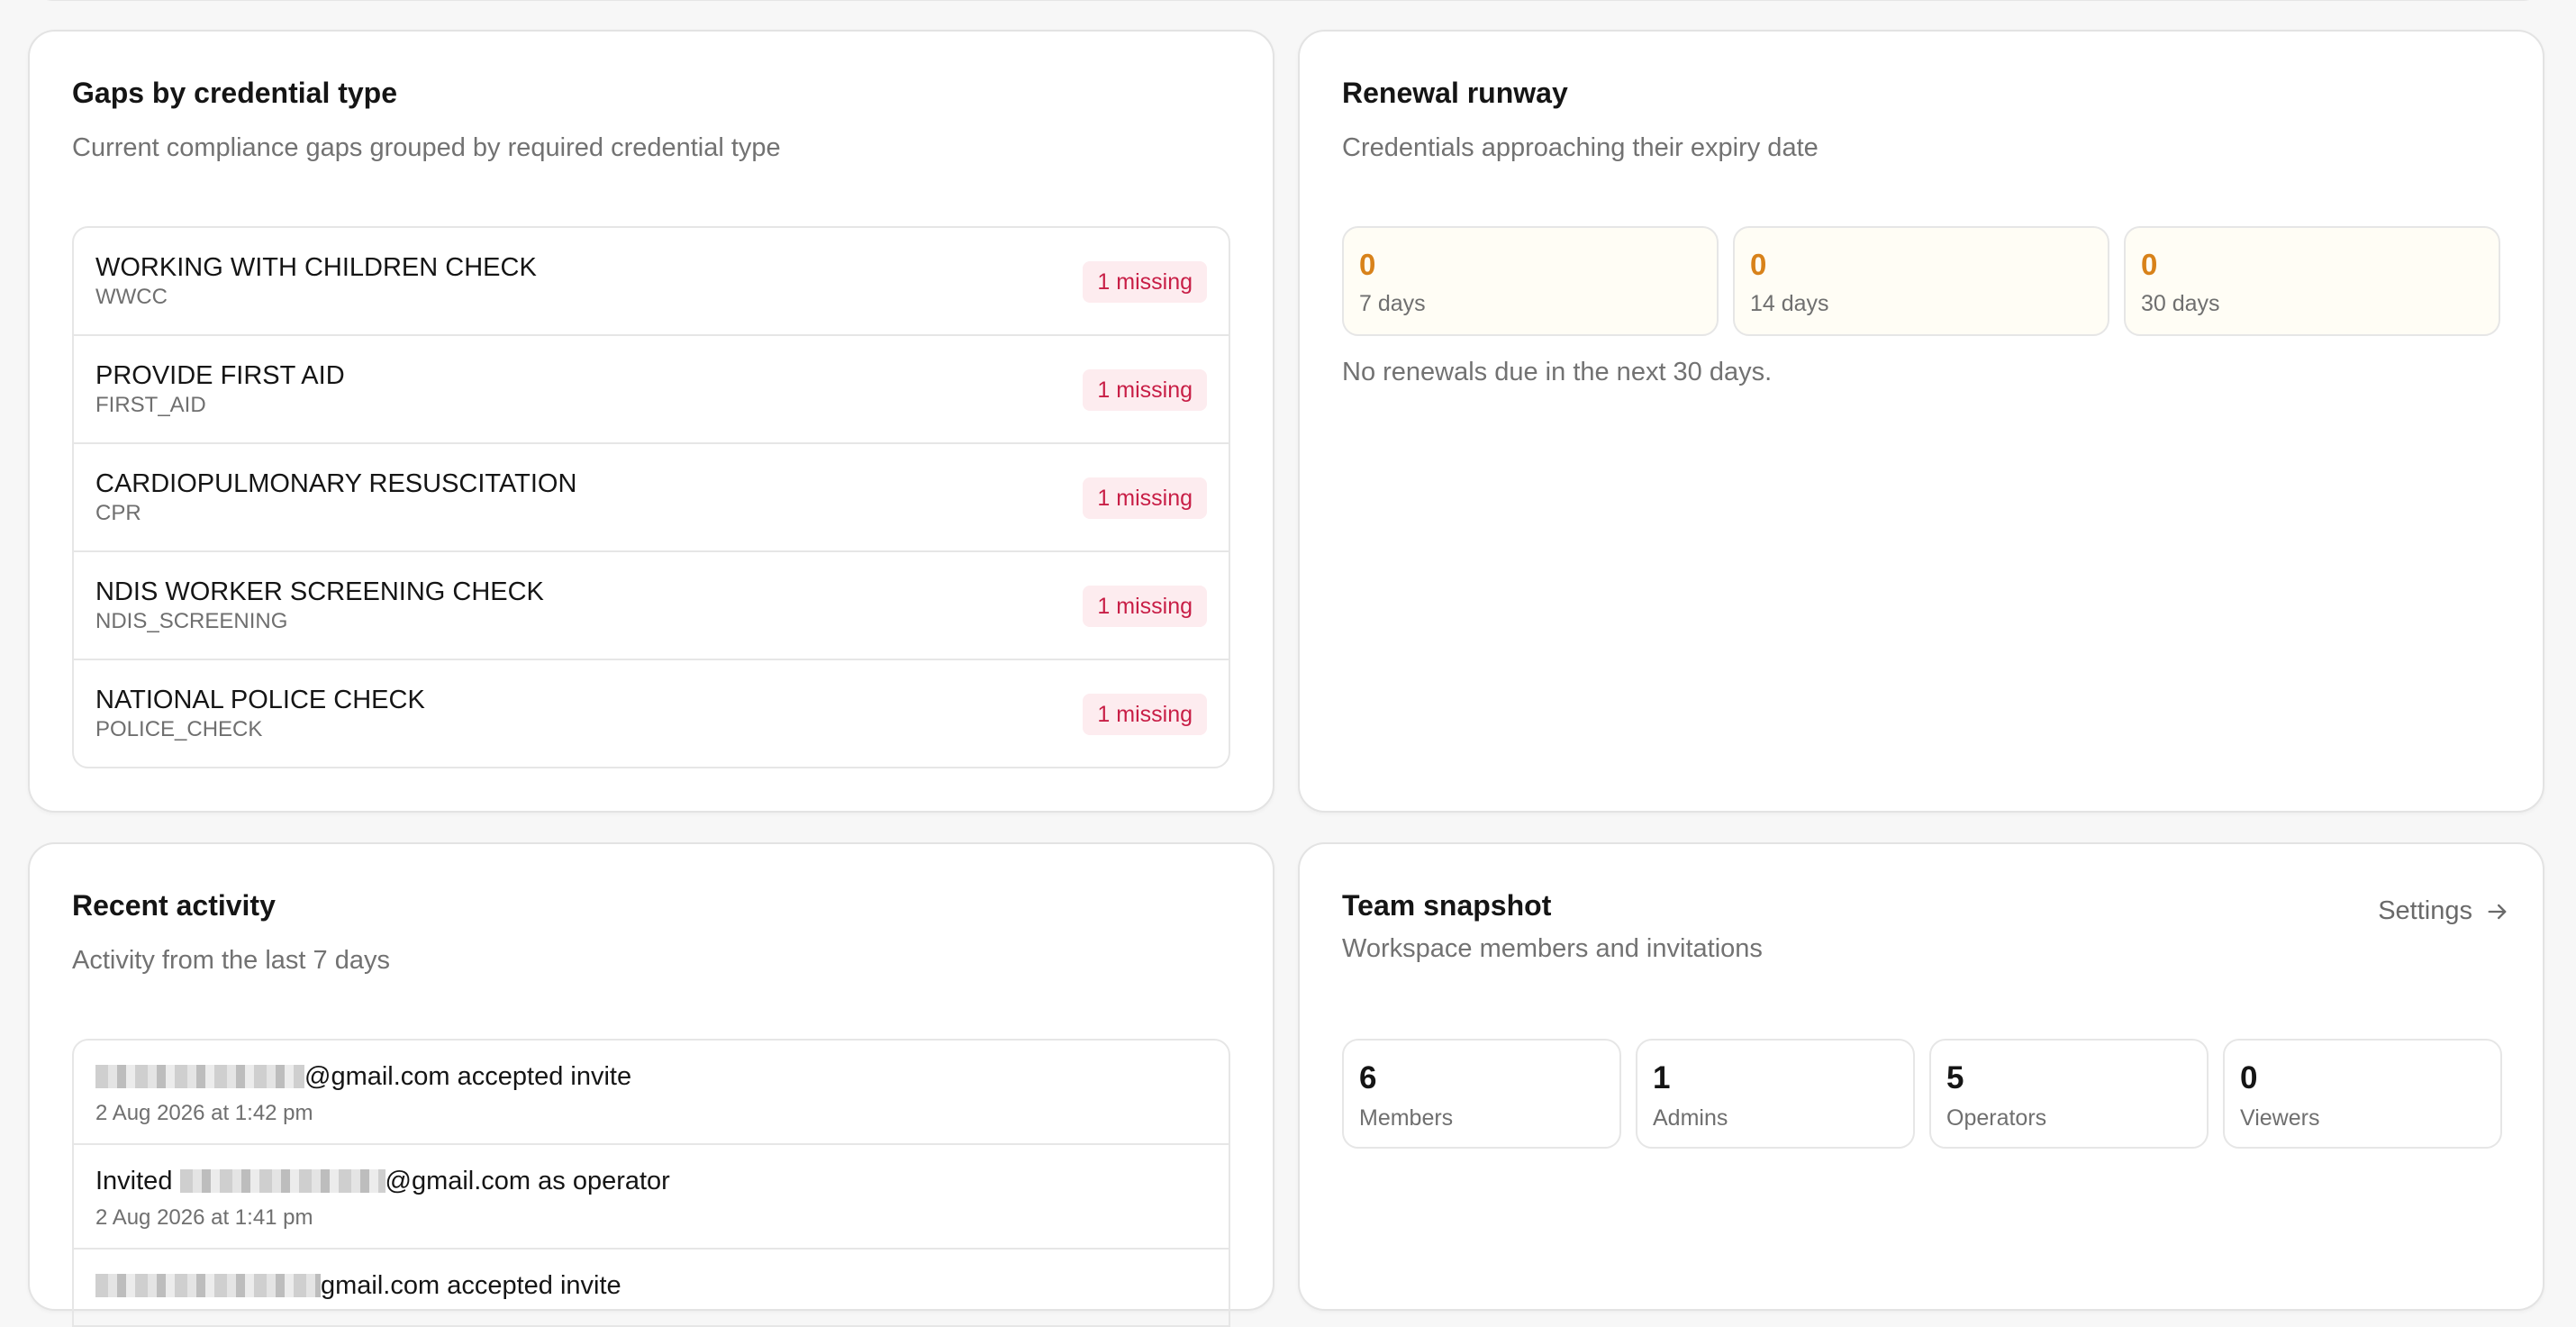 The width and height of the screenshot is (2576, 1327). Describe the element at coordinates (1789, 303) in the screenshot. I see `runway-label: 14 days` at that location.